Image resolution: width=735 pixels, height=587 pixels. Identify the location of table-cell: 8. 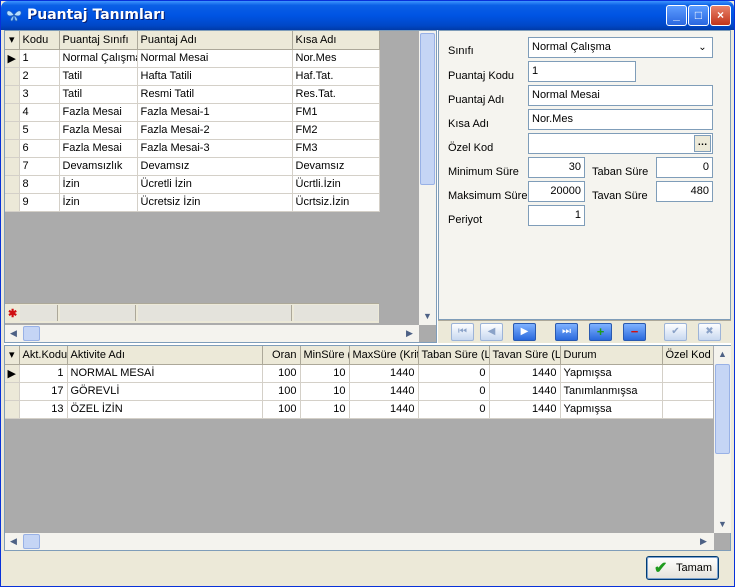
(39, 184).